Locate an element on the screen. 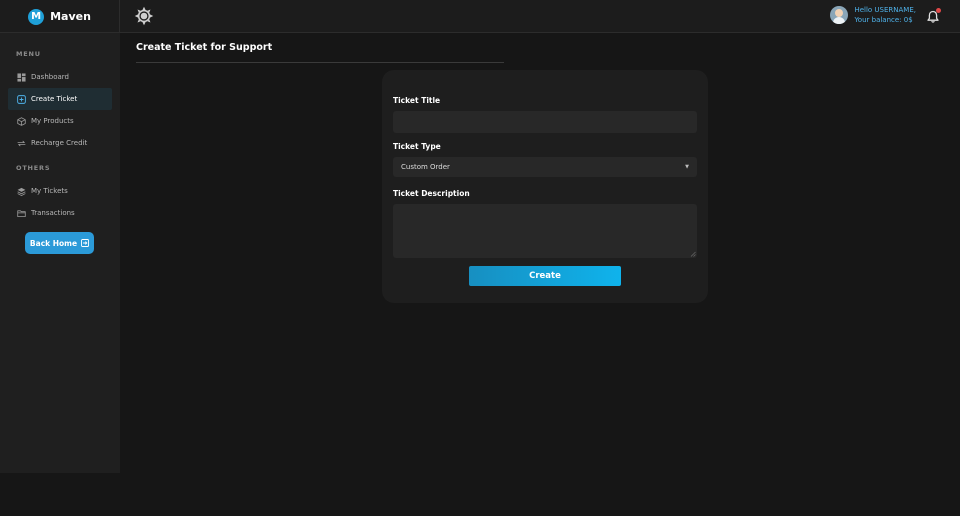 The width and height of the screenshot is (960, 516). plus-square-icon is located at coordinates (21, 99).